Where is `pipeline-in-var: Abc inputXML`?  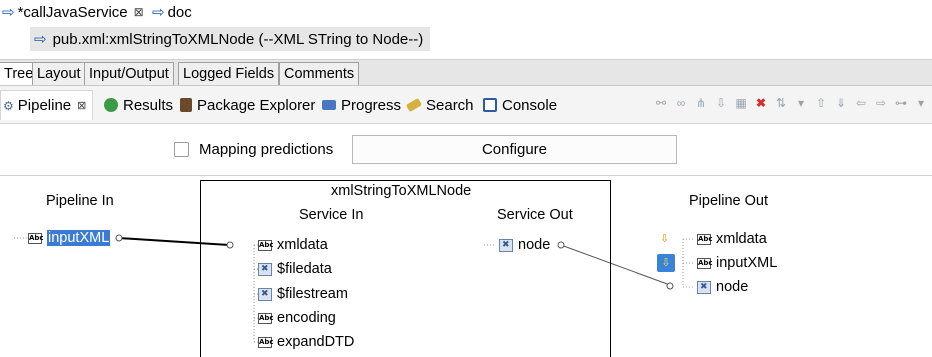
pipeline-in-var: Abc inputXML is located at coordinates (69, 238).